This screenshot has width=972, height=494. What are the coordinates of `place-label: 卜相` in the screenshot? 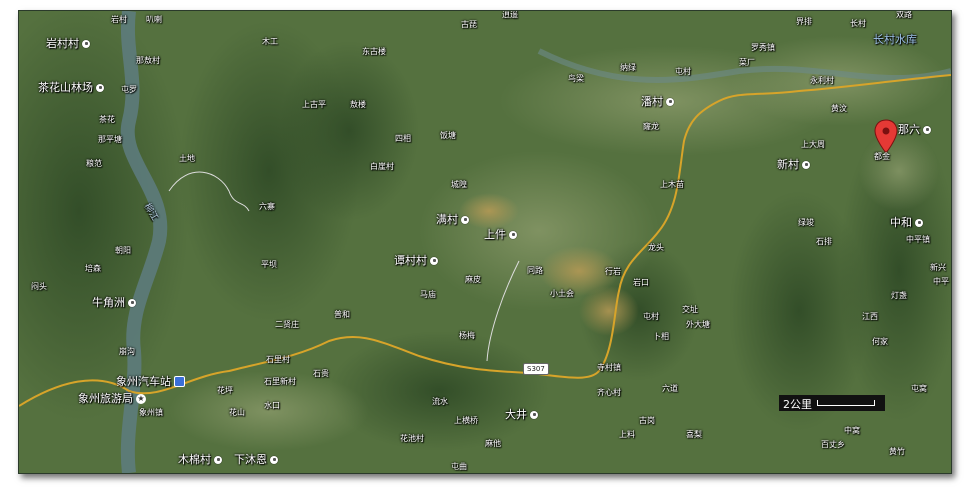 It's located at (661, 336).